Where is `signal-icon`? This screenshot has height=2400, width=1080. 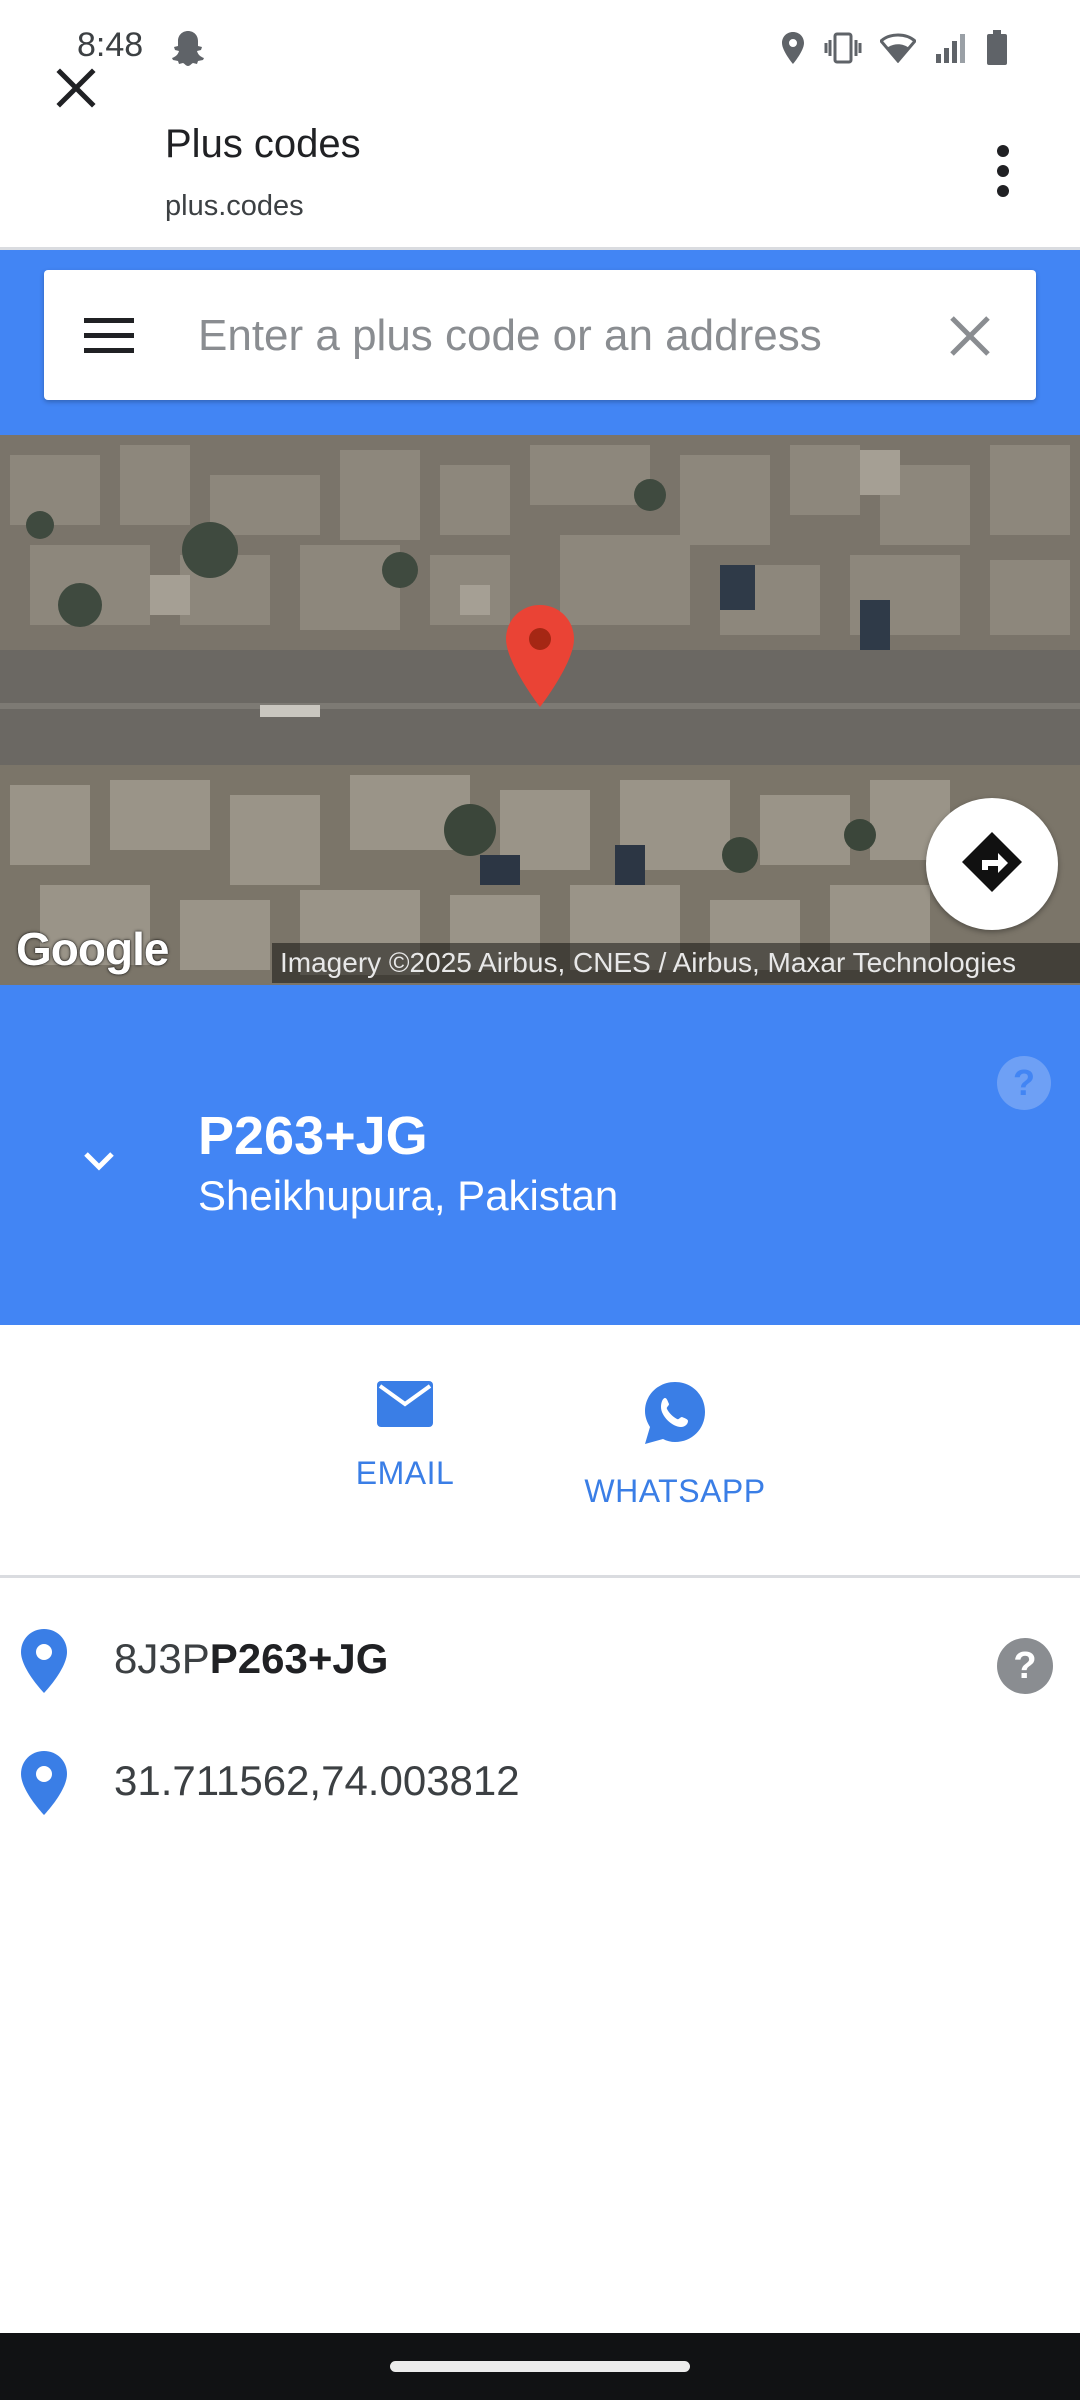
signal-icon is located at coordinates (951, 48).